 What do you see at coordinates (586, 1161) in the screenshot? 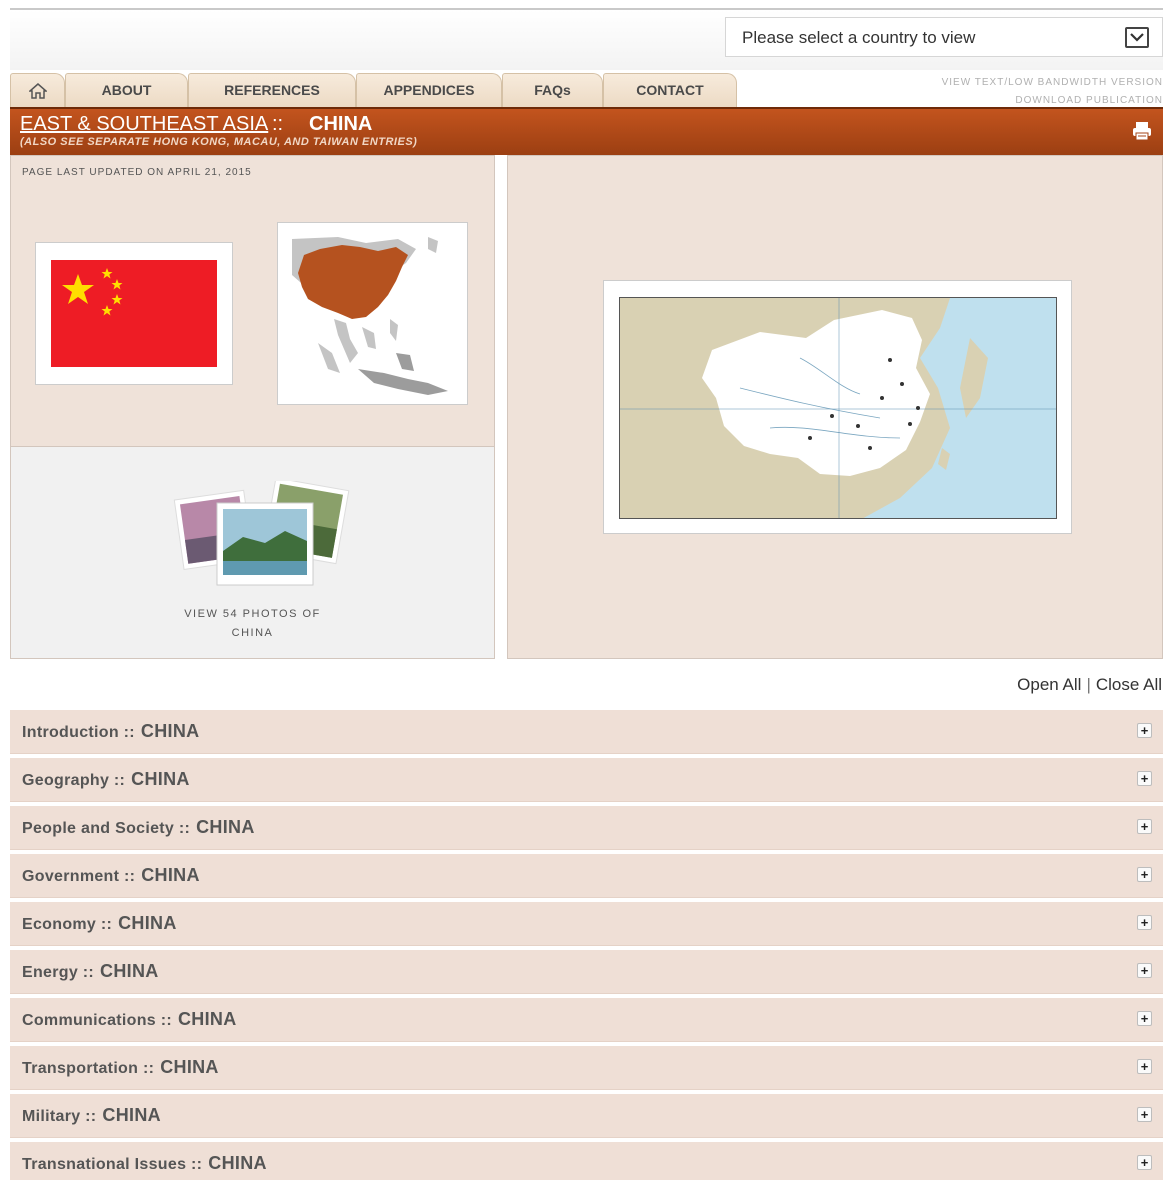
I see `section-transnational-issues: Transnational Issues :: CHINA +` at bounding box center [586, 1161].